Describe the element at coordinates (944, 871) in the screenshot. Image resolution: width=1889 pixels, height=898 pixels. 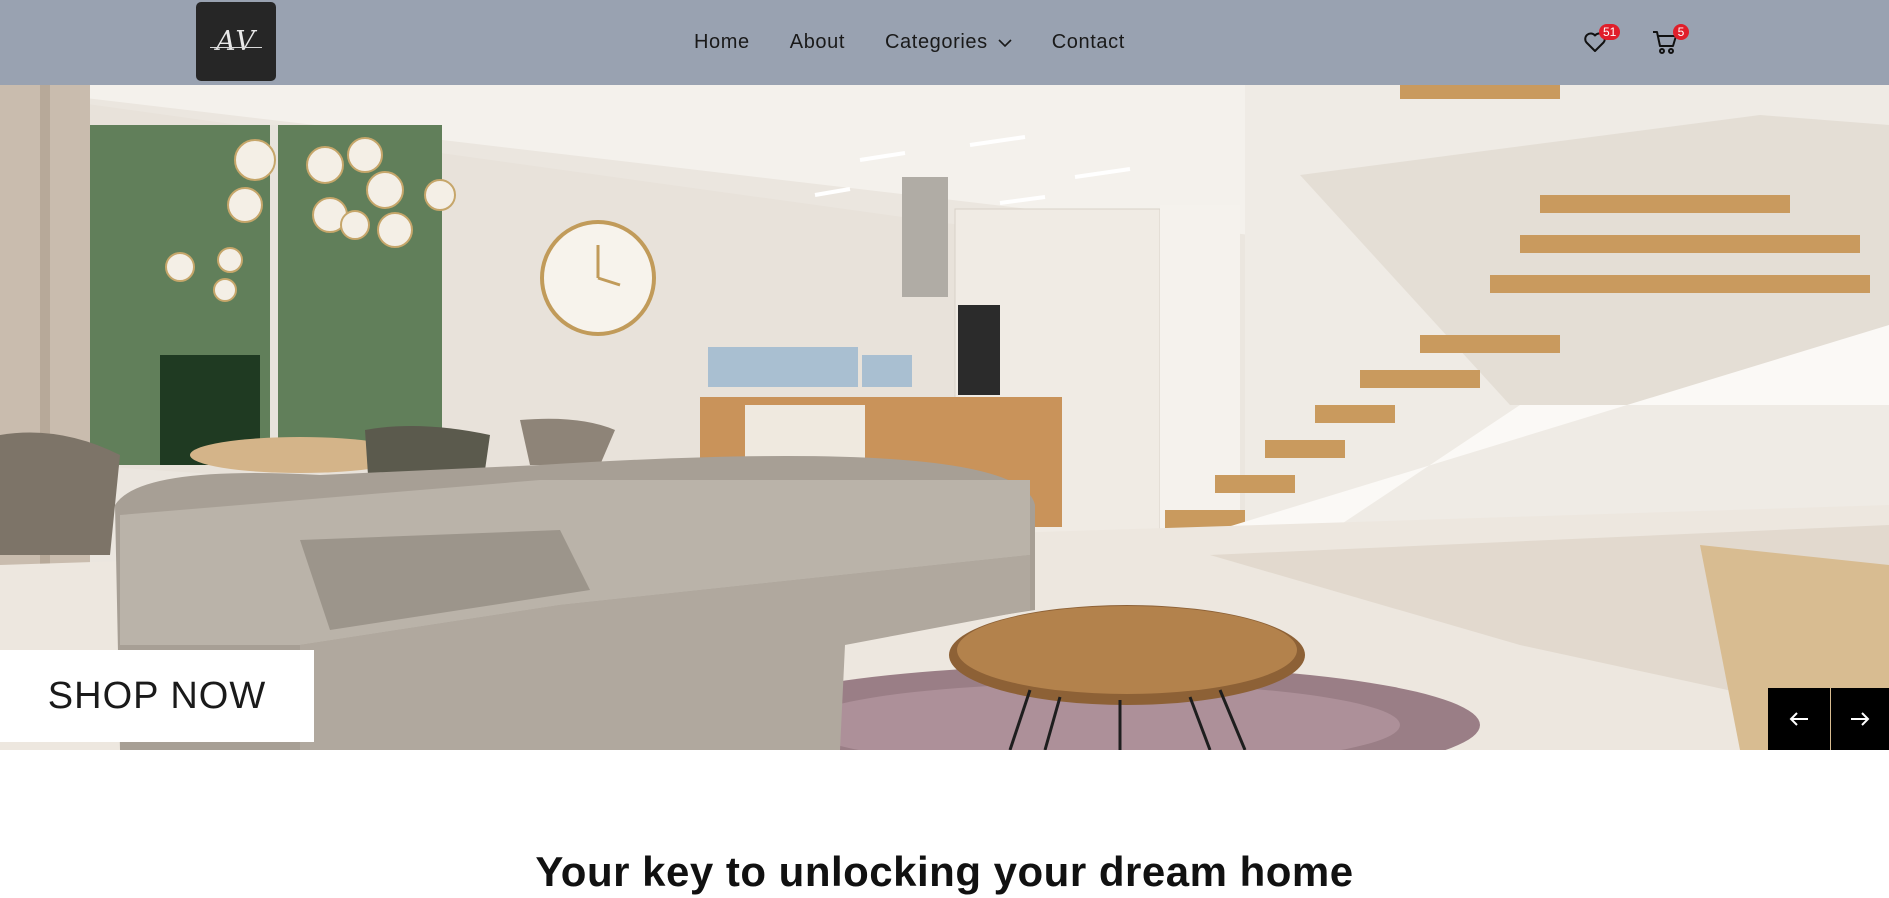
I see `section-heading: Your key to unlocking your dream home` at that location.